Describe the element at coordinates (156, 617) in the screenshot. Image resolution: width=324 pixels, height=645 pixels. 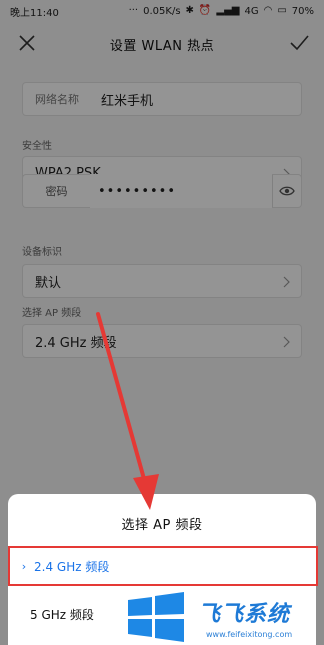
I see `windows-logo-icon` at that location.